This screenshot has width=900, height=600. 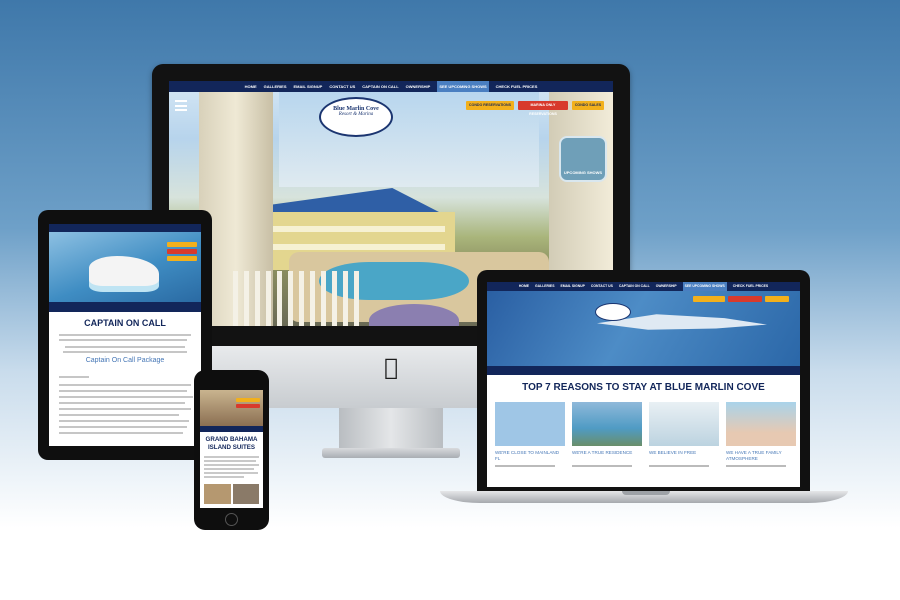 What do you see at coordinates (643, 370) in the screenshot?
I see `laptop-subnav` at bounding box center [643, 370].